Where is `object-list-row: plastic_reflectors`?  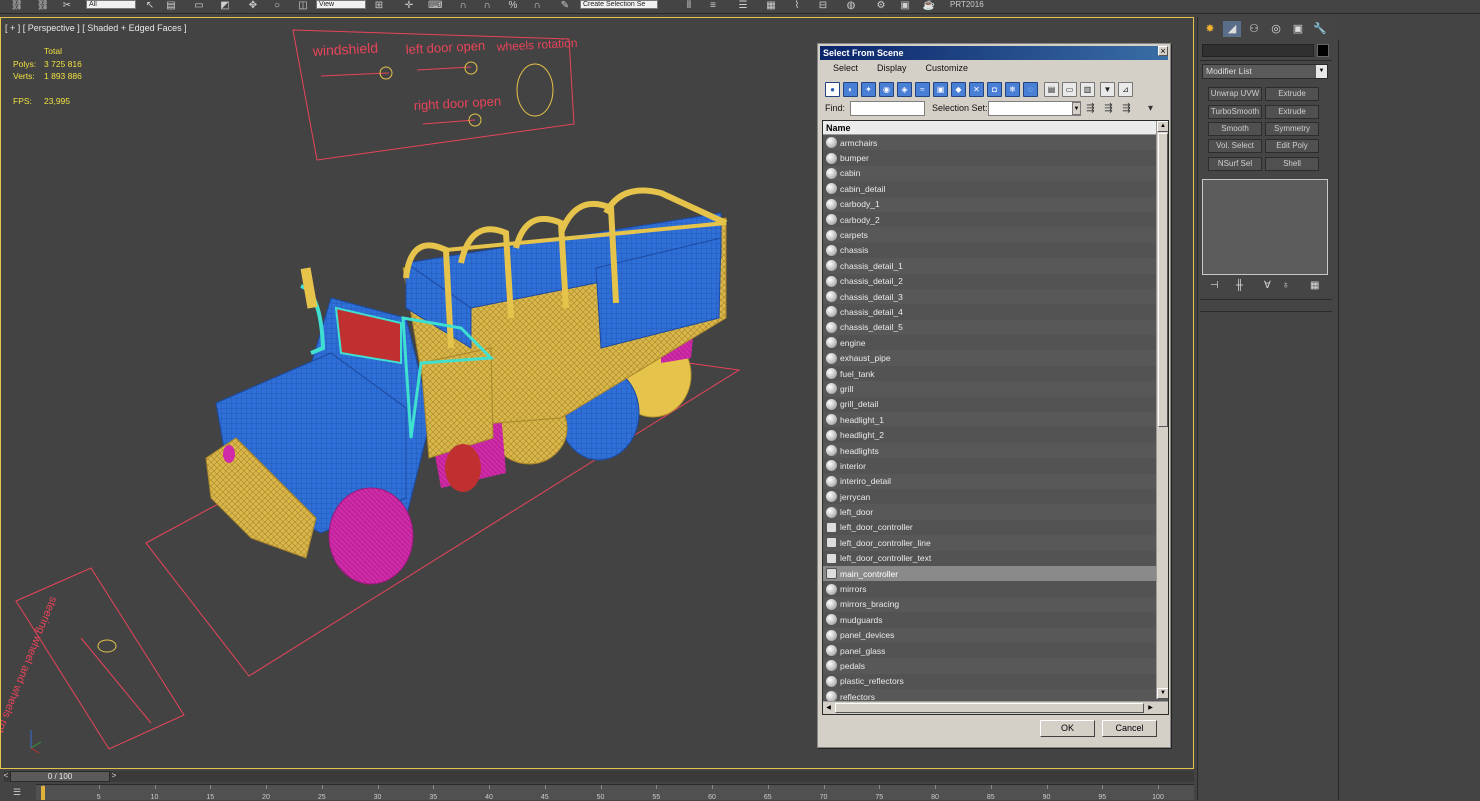
object-list-row: plastic_reflectors is located at coordinates (990, 681).